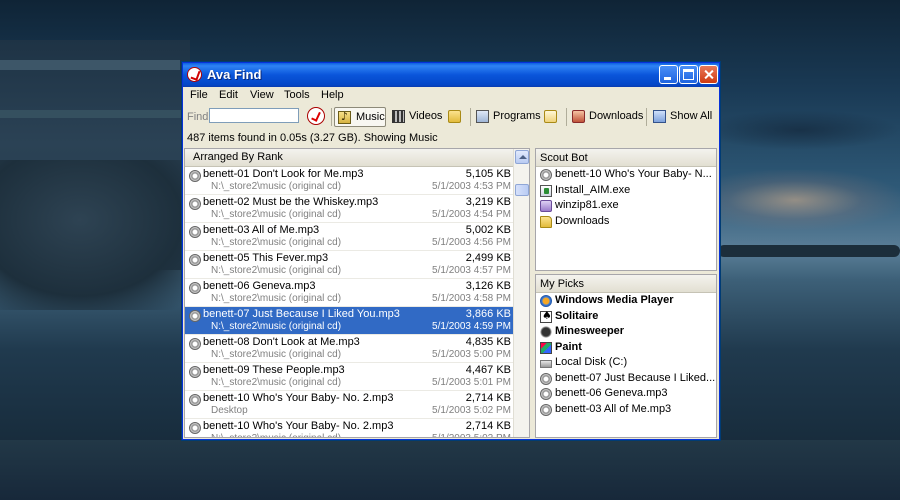  I want to click on my-picks-item: Minesweeper, so click(626, 332).